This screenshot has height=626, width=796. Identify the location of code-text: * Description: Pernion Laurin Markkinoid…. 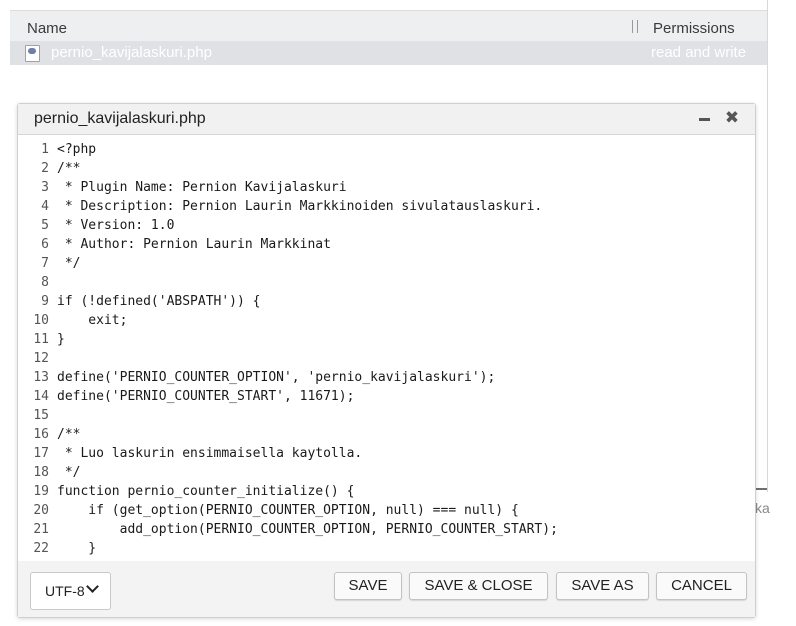
(300, 206).